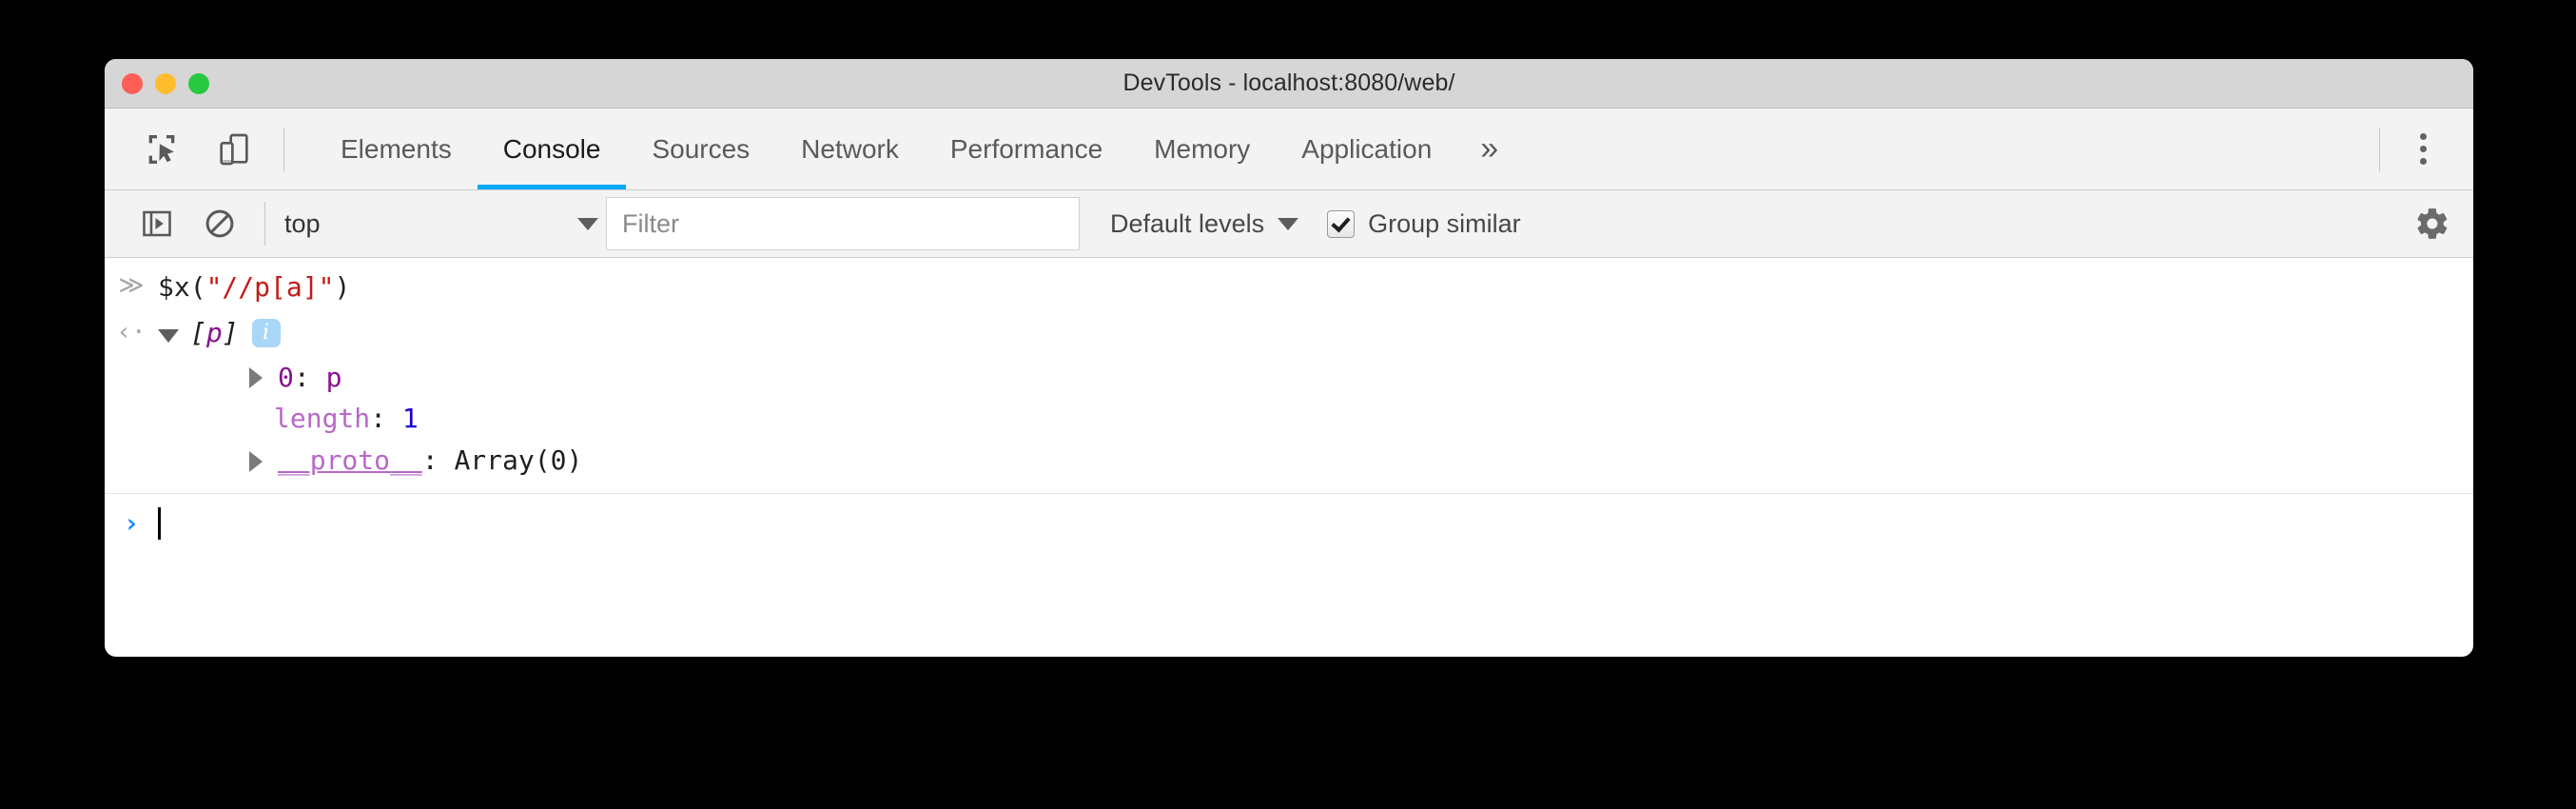 The image size is (2576, 809). Describe the element at coordinates (1367, 149) in the screenshot. I see `tab-application: Application` at that location.